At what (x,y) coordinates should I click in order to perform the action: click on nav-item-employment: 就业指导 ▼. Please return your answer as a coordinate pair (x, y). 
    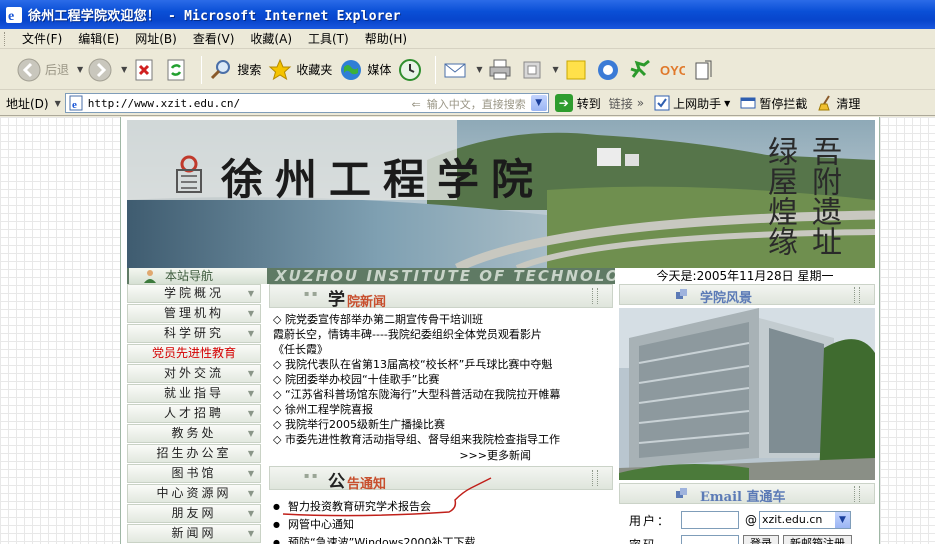
    Looking at the image, I should click on (194, 393).